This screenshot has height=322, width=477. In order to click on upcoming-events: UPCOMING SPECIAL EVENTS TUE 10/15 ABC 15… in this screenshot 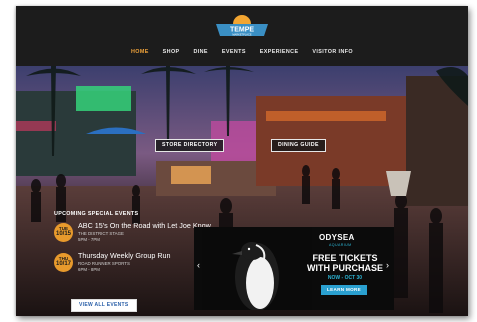, I will do `click(134, 246)`.